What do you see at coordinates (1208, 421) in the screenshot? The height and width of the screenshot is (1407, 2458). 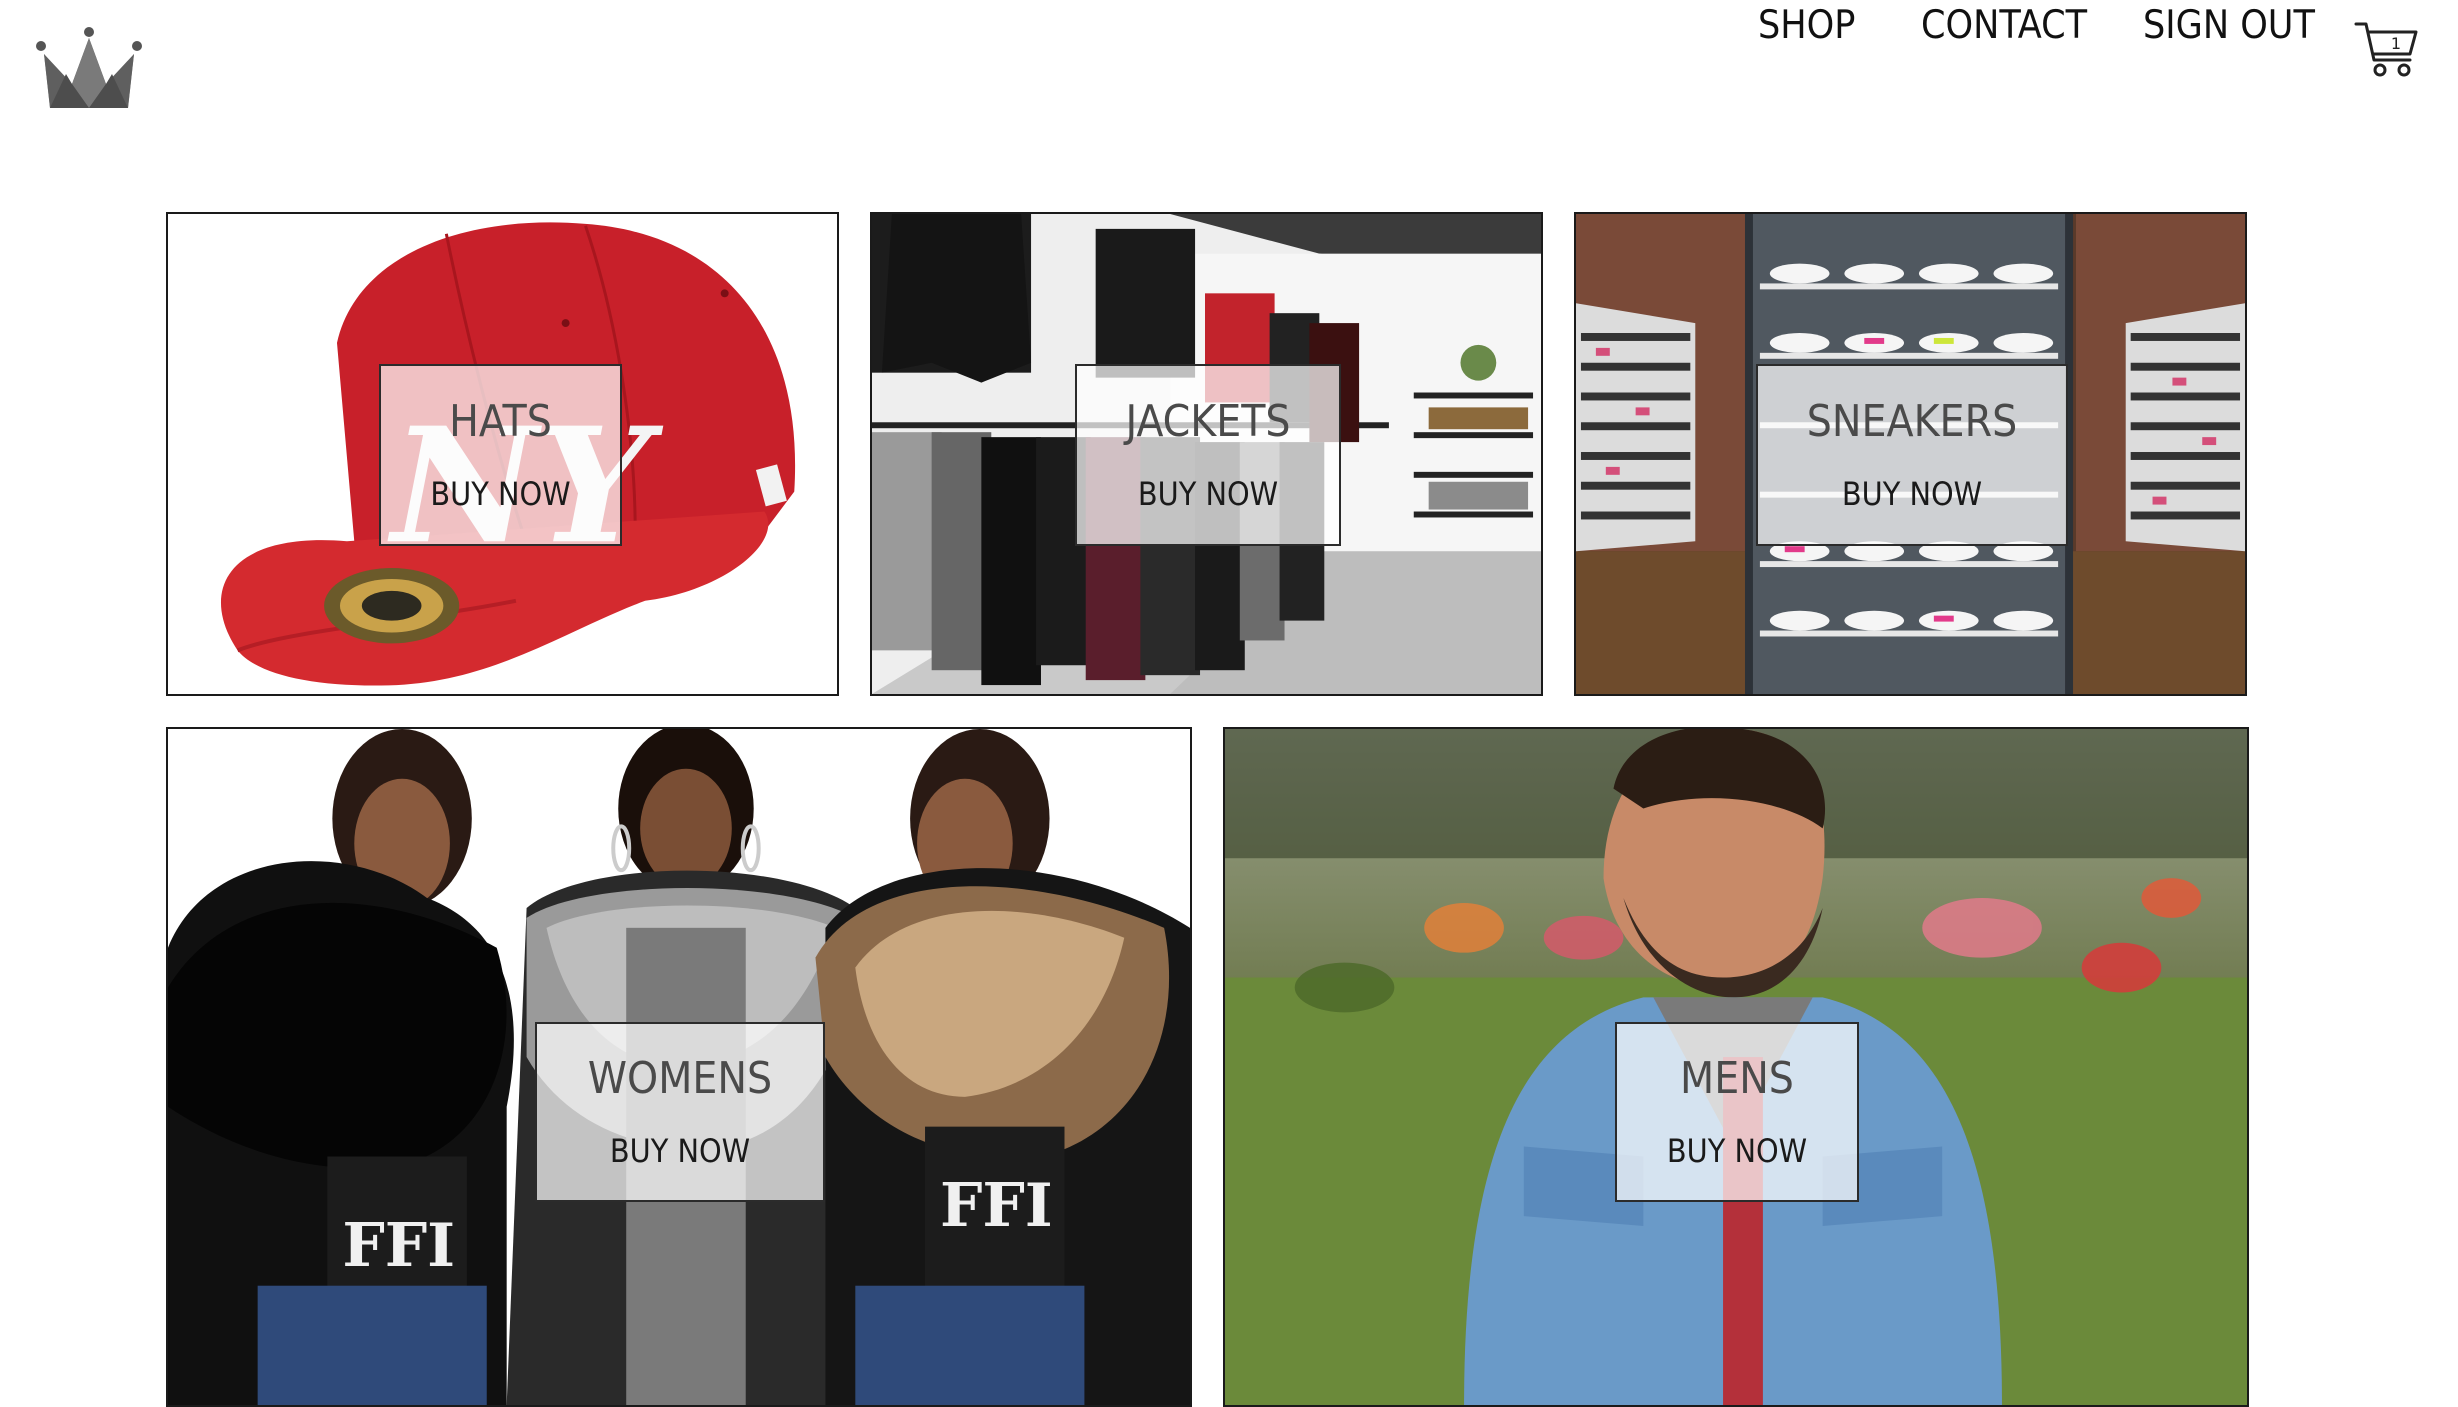 I see `category-title: JACKETS` at bounding box center [1208, 421].